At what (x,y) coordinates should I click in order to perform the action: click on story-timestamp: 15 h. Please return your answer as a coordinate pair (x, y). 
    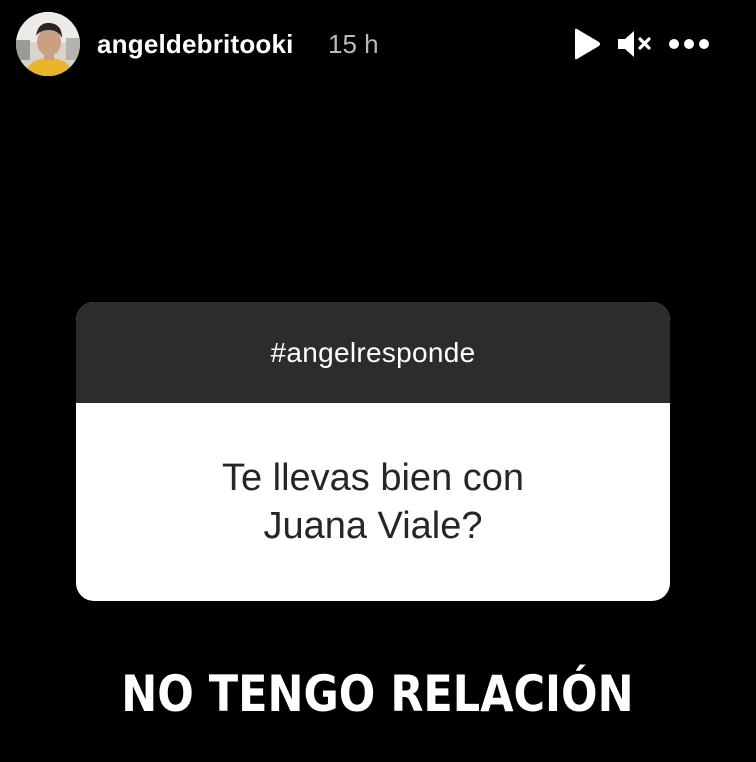
    Looking at the image, I should click on (353, 44).